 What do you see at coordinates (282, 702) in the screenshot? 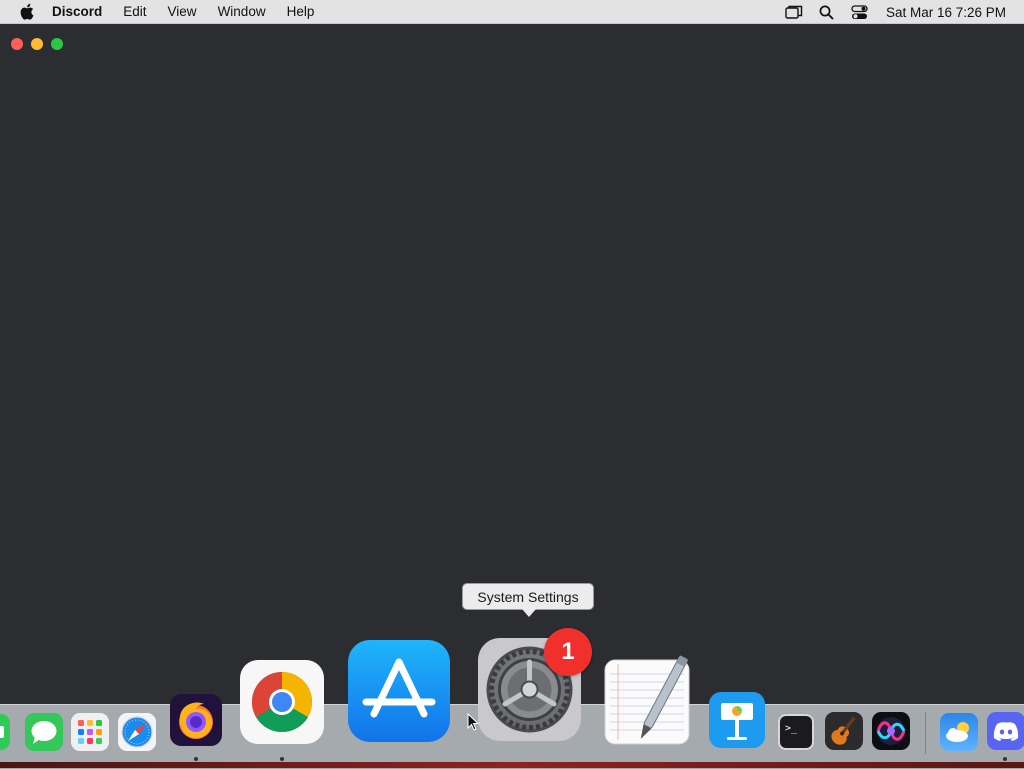
I see `dock-app-chrome` at bounding box center [282, 702].